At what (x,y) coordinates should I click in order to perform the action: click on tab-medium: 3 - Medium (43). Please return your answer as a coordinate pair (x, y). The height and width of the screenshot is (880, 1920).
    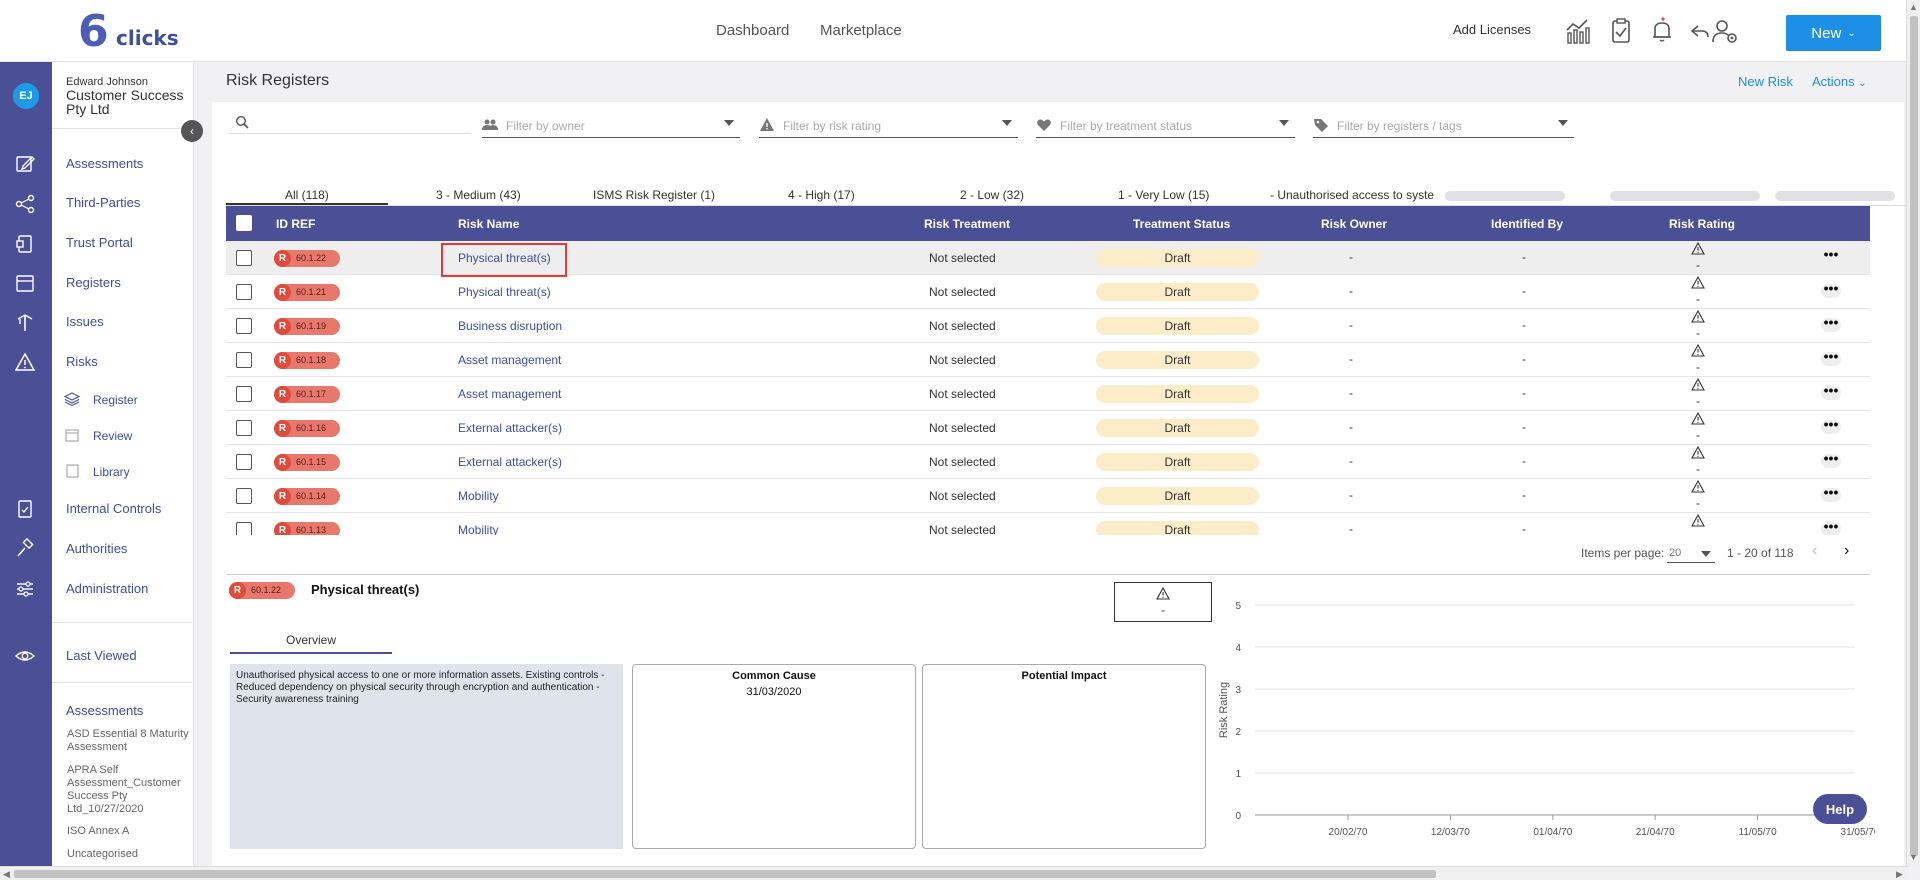
    Looking at the image, I should click on (478, 195).